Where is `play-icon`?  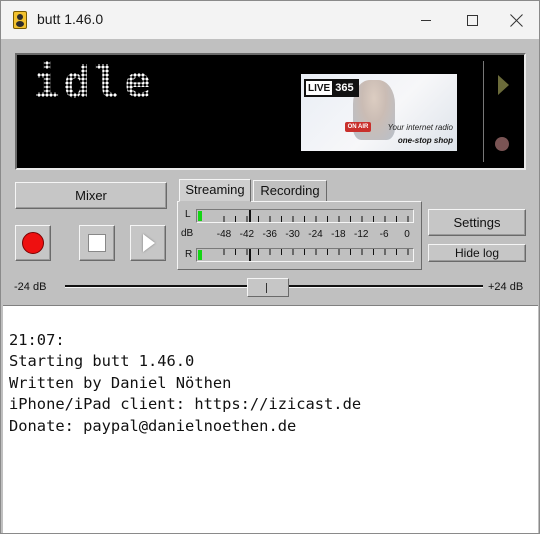 play-icon is located at coordinates (149, 243).